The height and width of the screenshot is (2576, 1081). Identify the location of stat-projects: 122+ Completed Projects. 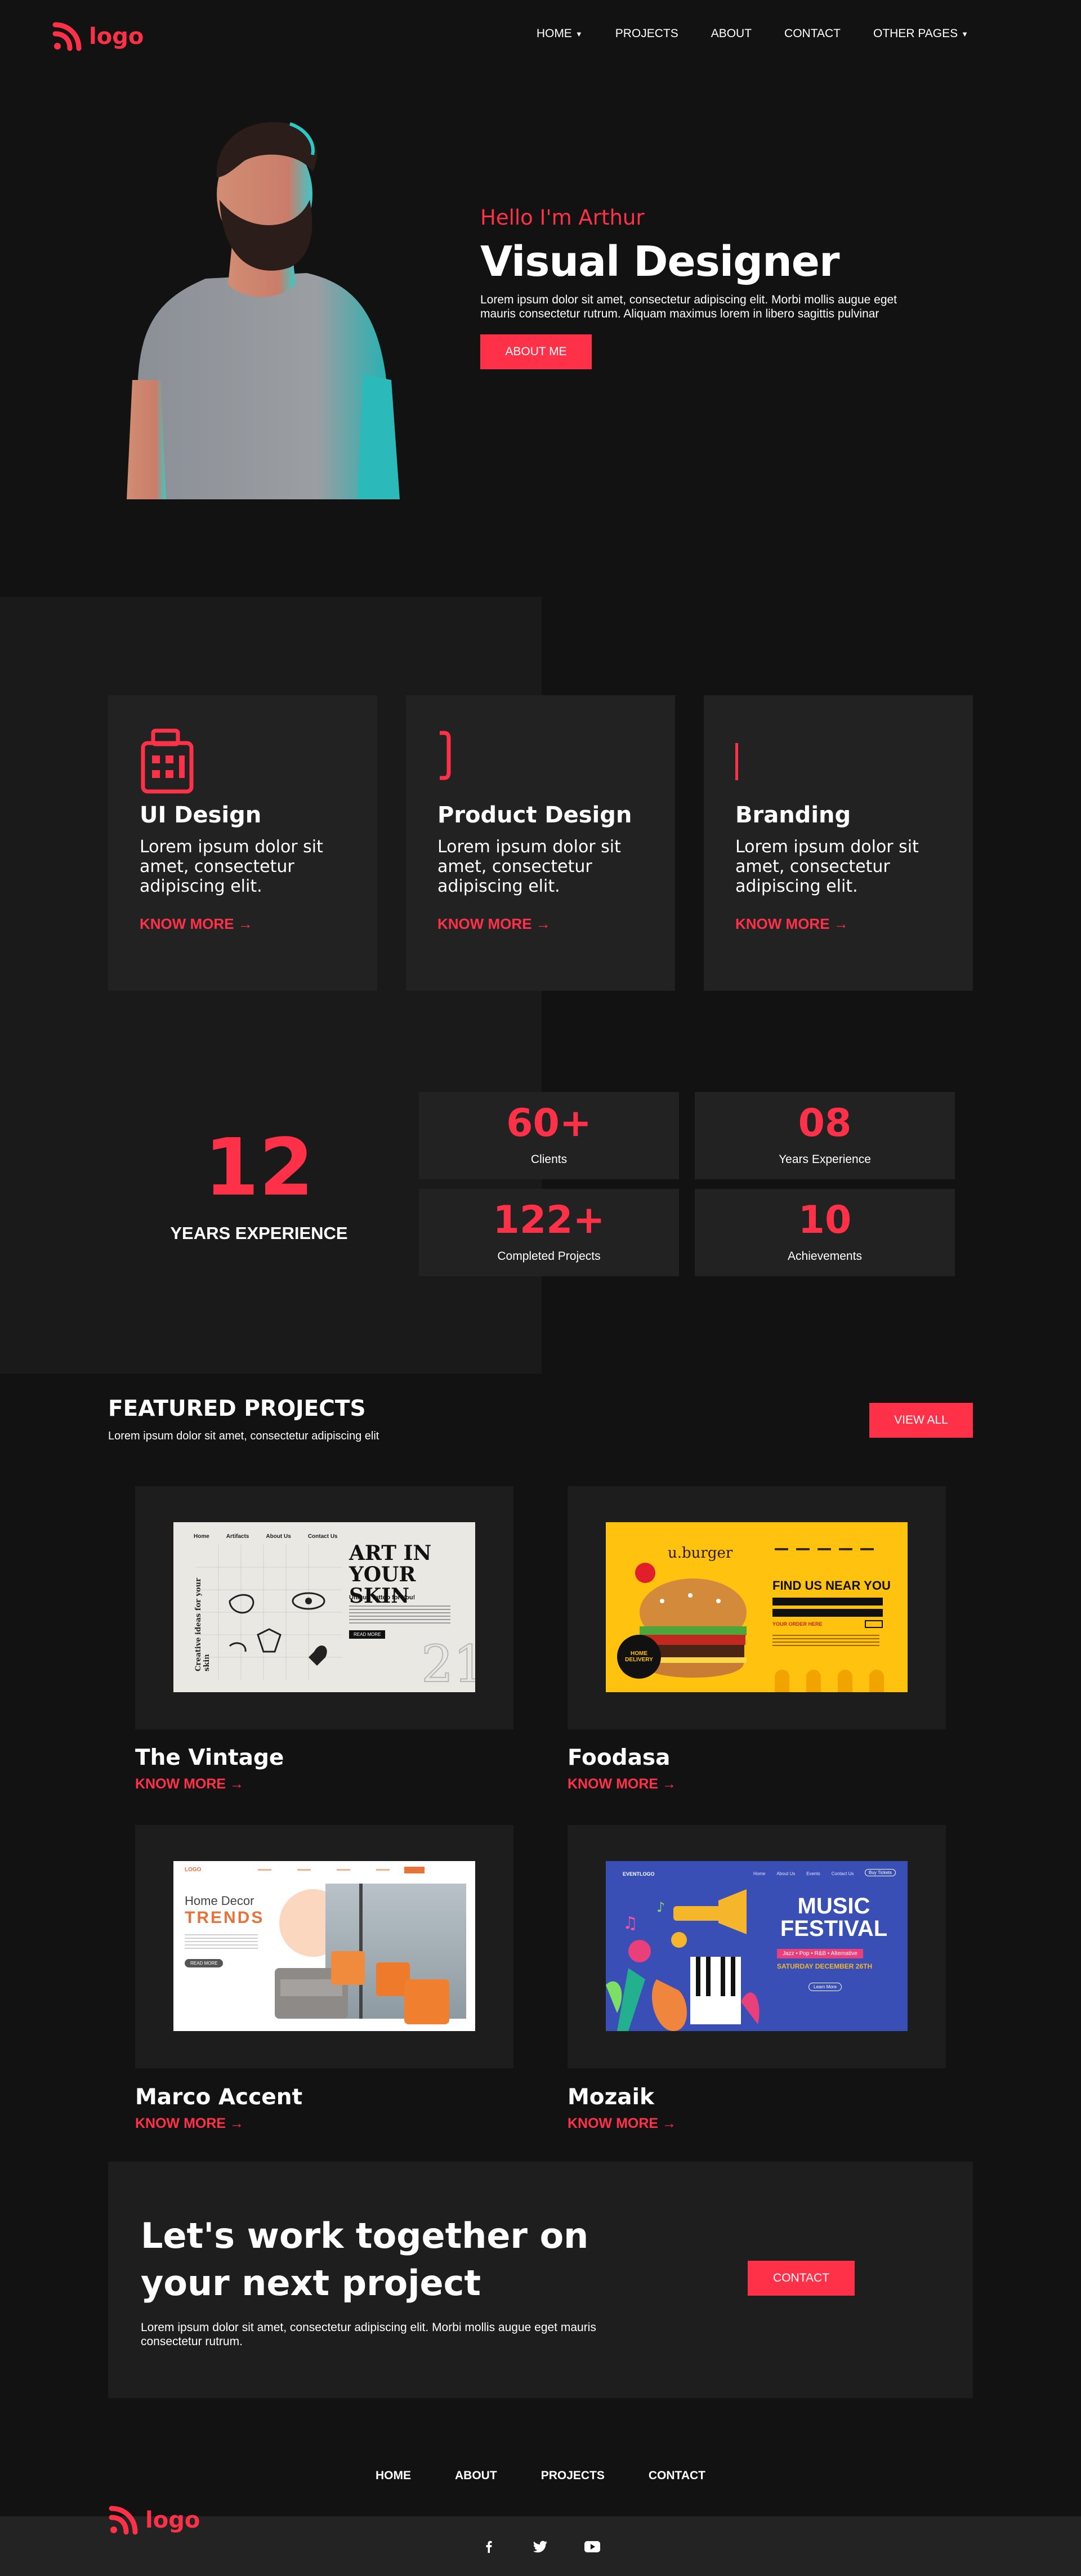
(549, 1232).